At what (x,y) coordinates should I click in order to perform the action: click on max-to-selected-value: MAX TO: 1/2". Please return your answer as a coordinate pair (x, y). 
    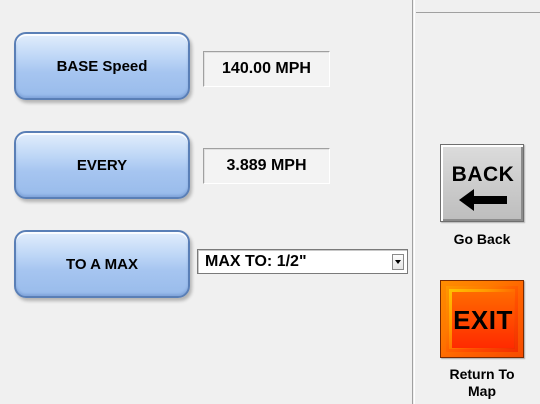
    Looking at the image, I should click on (256, 261).